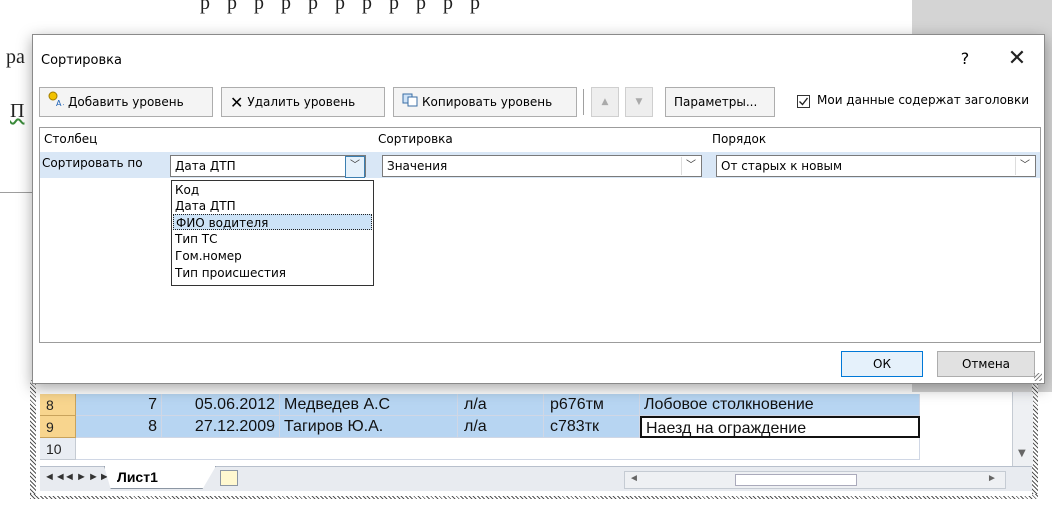 The width and height of the screenshot is (1052, 505). I want to click on move-down-button: ▼, so click(639, 102).